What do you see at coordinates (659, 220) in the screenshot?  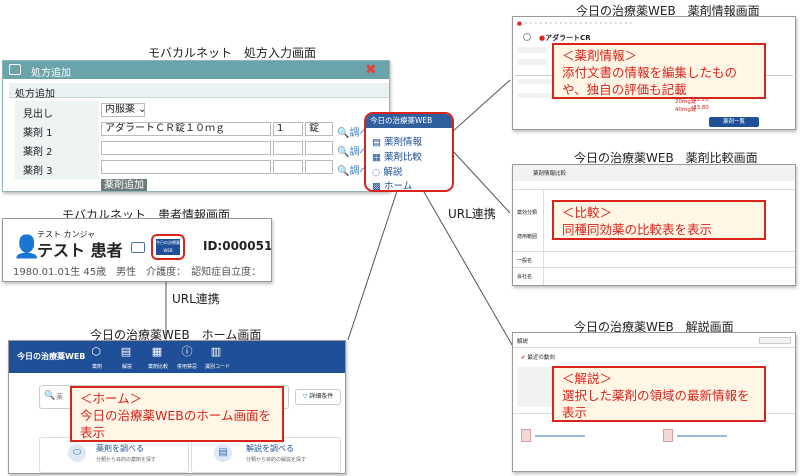 I see `comparison-callout: ＜比較＞ 同種同効薬の比較表を表示` at bounding box center [659, 220].